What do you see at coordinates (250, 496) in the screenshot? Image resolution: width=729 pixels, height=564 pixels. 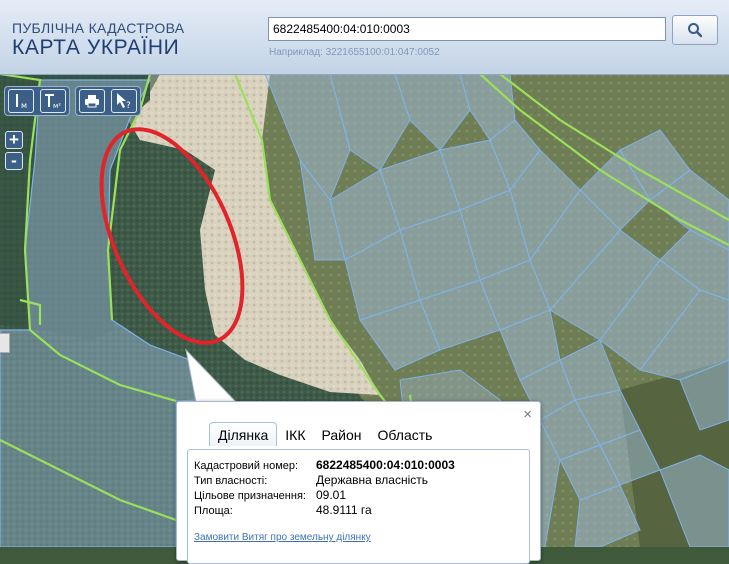 I see `purpose-label: Цільове призначення:` at bounding box center [250, 496].